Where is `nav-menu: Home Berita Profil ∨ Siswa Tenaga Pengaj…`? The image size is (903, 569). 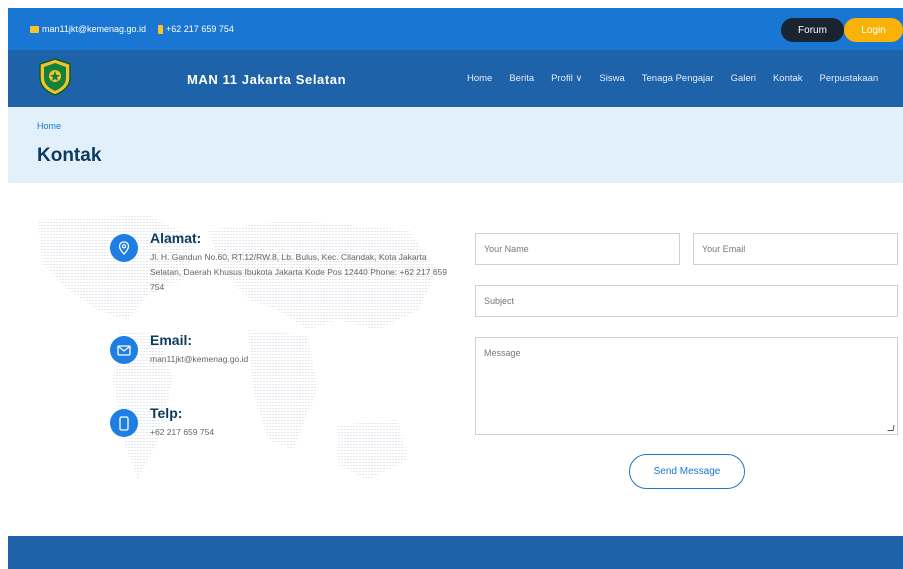
nav-menu: Home Berita Profil ∨ Siswa Tenaga Pengaj… is located at coordinates (672, 78).